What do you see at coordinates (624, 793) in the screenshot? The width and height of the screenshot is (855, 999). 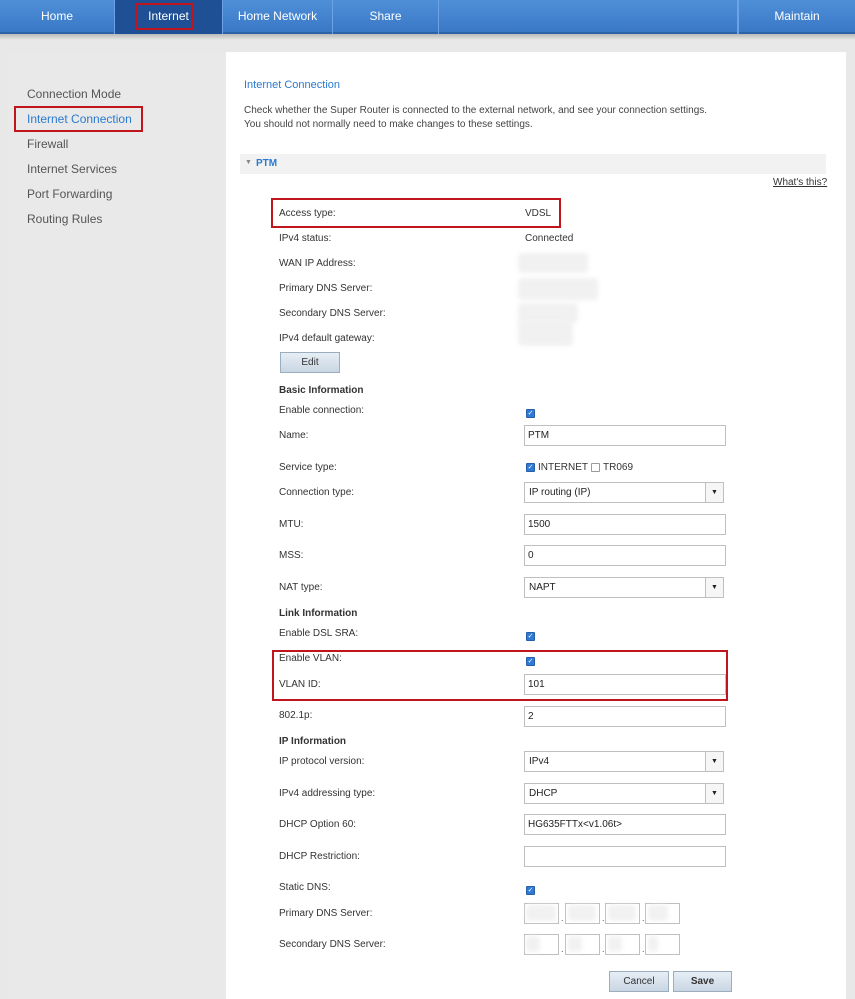 I see `addressing-type-select: DHCP ▼` at bounding box center [624, 793].